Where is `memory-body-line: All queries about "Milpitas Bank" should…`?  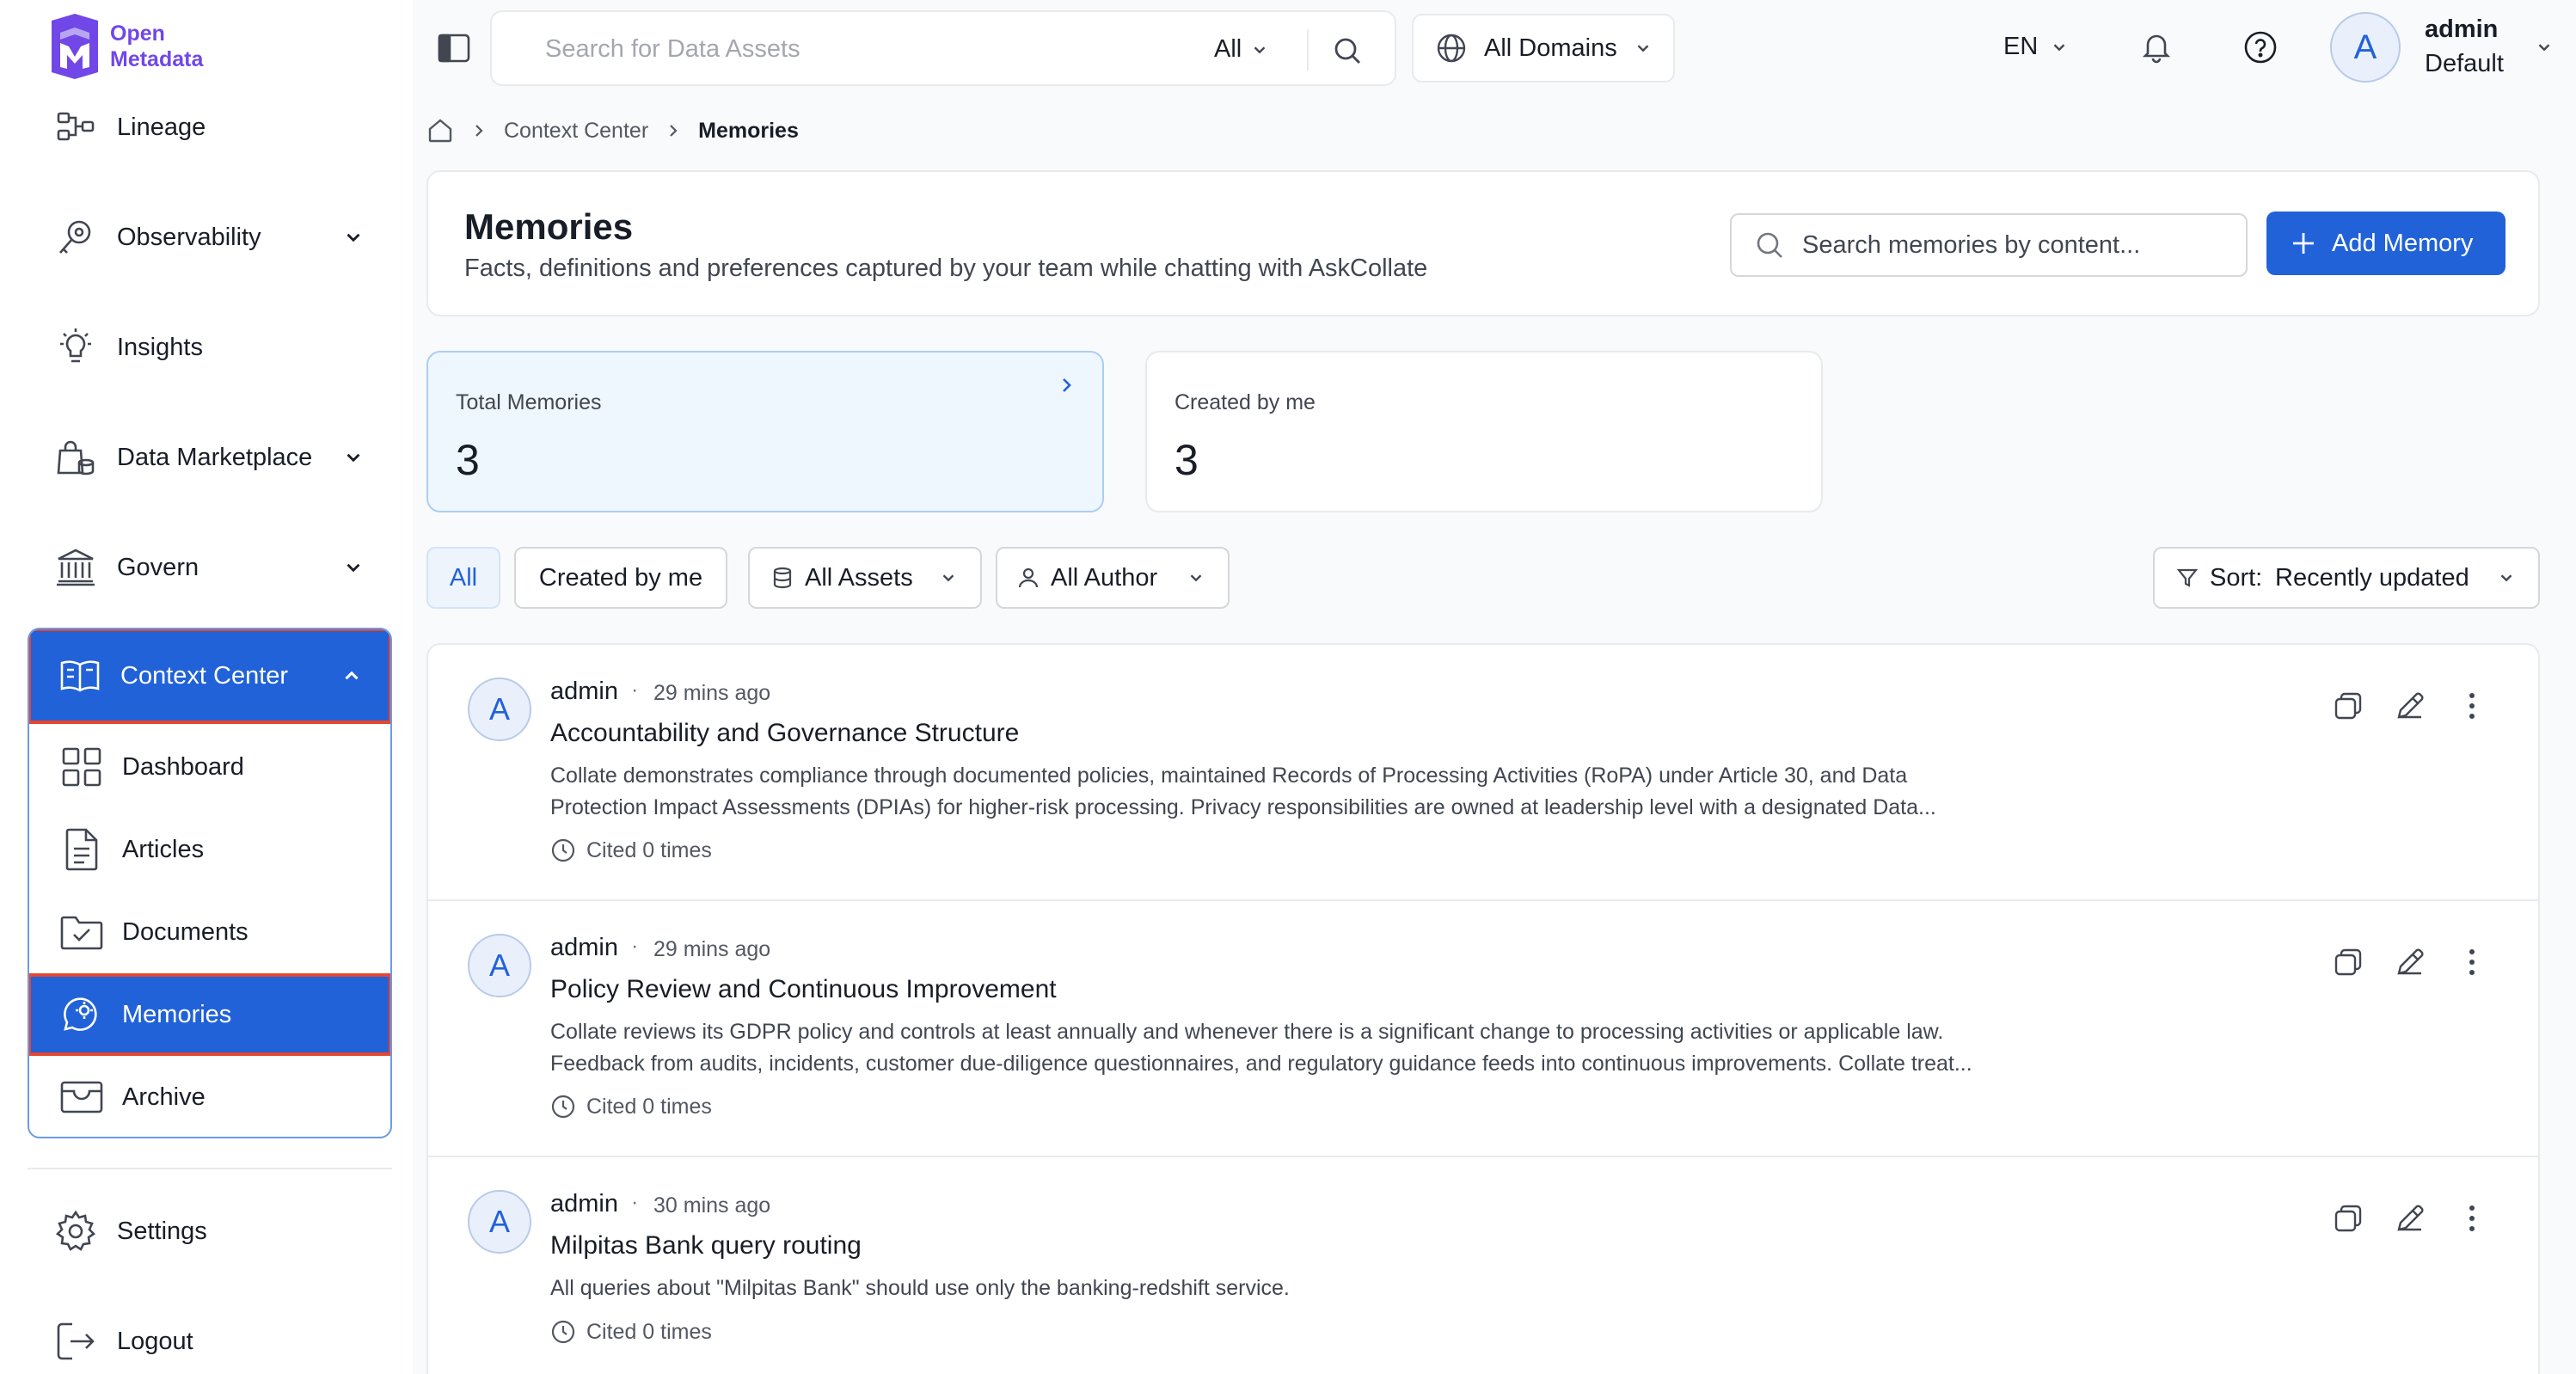 memory-body-line: All queries about "Milpitas Bank" should… is located at coordinates (920, 1288).